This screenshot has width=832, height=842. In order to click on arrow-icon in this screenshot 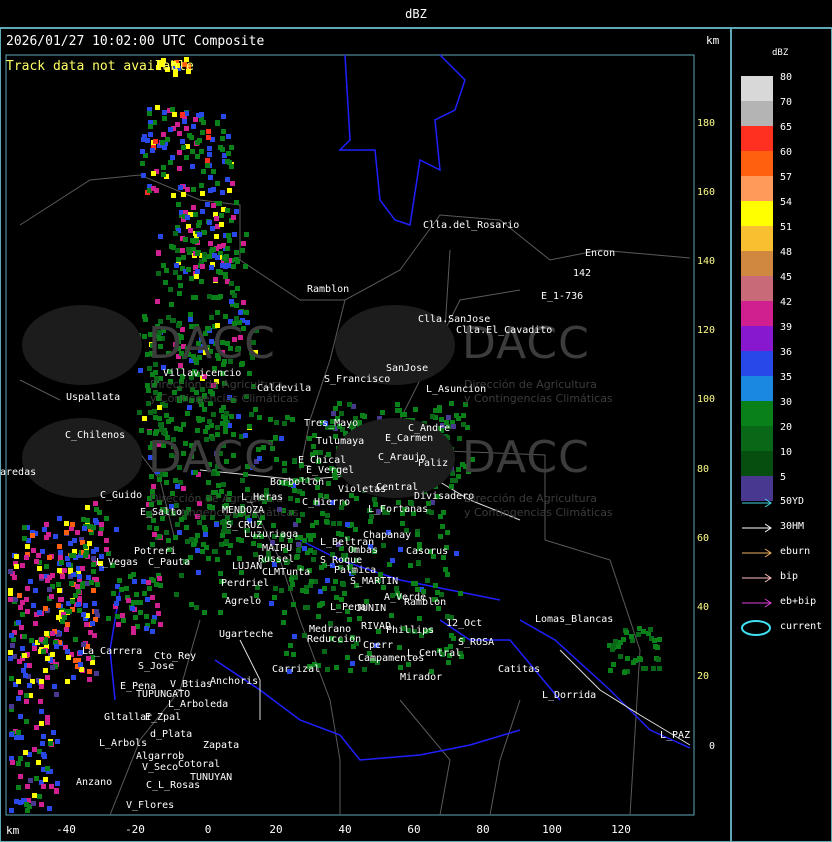, I will do `click(757, 553)`.